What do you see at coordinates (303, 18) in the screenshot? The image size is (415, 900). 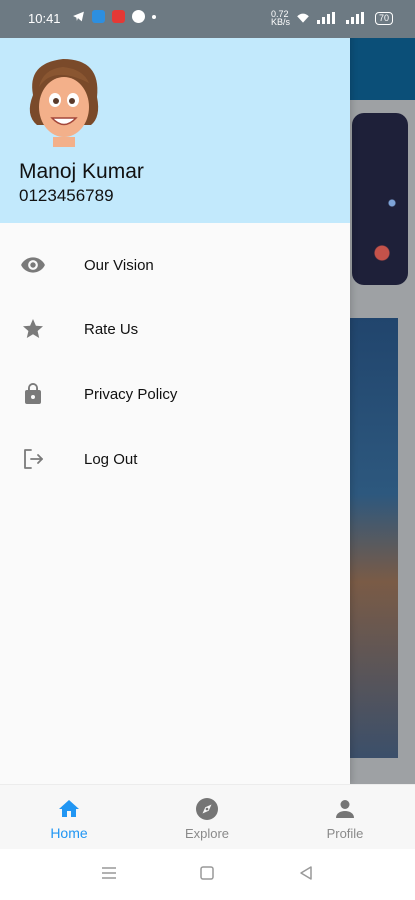 I see `wifi-icon` at bounding box center [303, 18].